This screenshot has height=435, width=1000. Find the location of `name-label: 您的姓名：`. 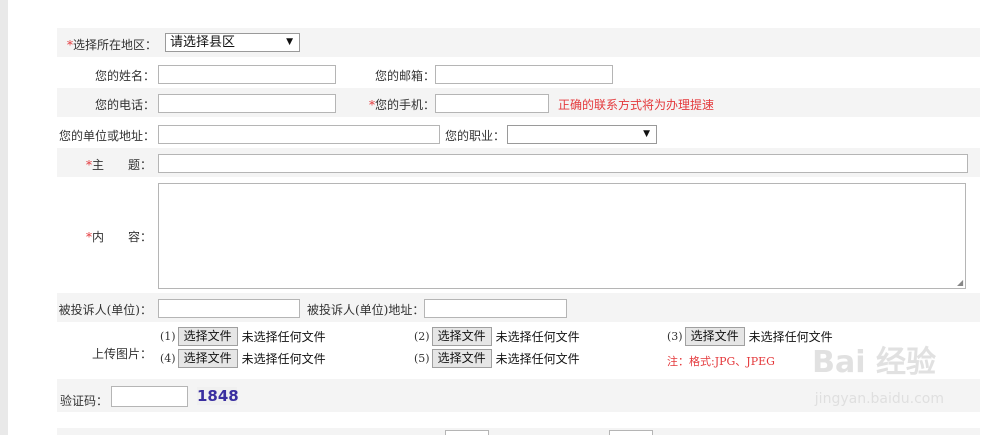

name-label: 您的姓名： is located at coordinates (124, 76).